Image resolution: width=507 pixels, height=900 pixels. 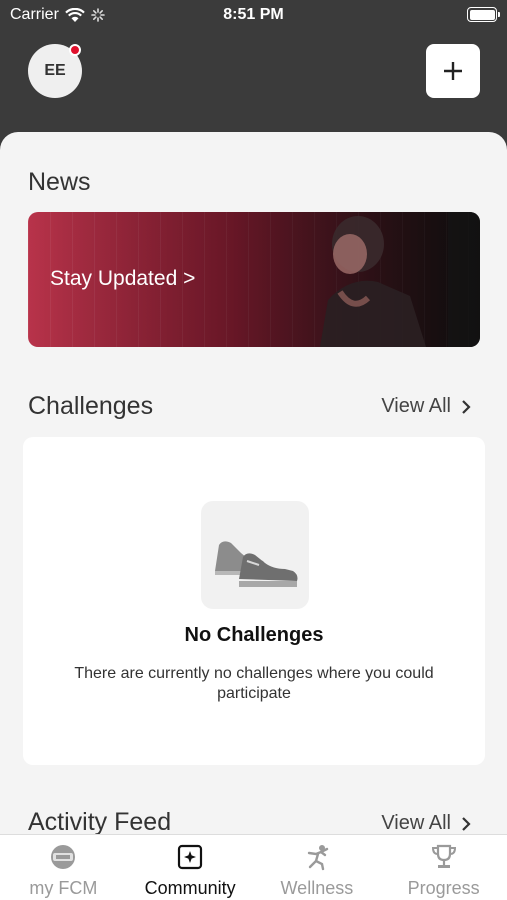 What do you see at coordinates (63, 857) in the screenshot?
I see `fcm-logo-icon` at bounding box center [63, 857].